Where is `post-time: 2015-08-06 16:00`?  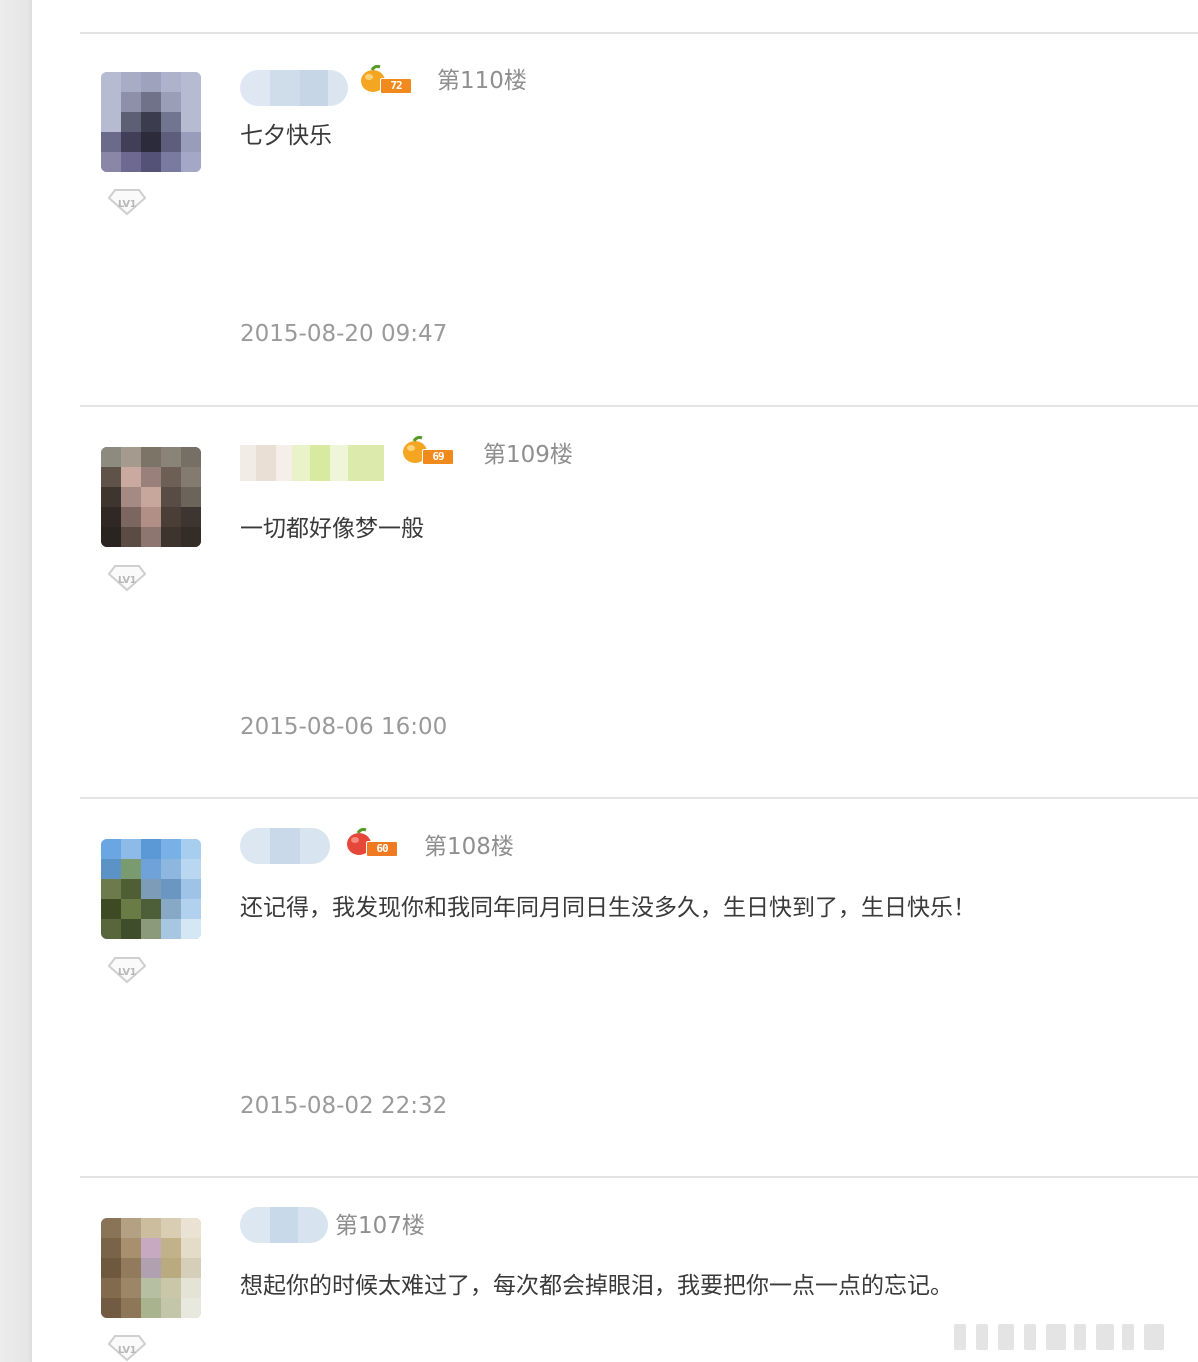
post-time: 2015-08-06 16:00 is located at coordinates (344, 727).